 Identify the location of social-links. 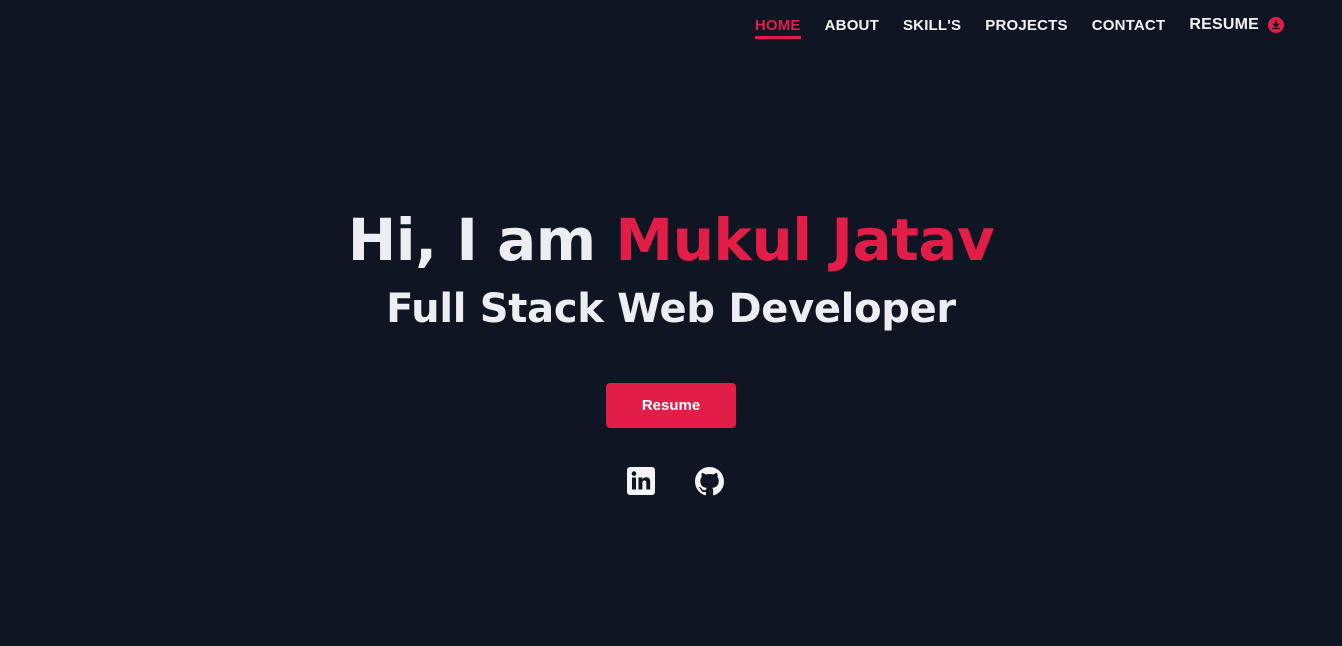
(675, 481).